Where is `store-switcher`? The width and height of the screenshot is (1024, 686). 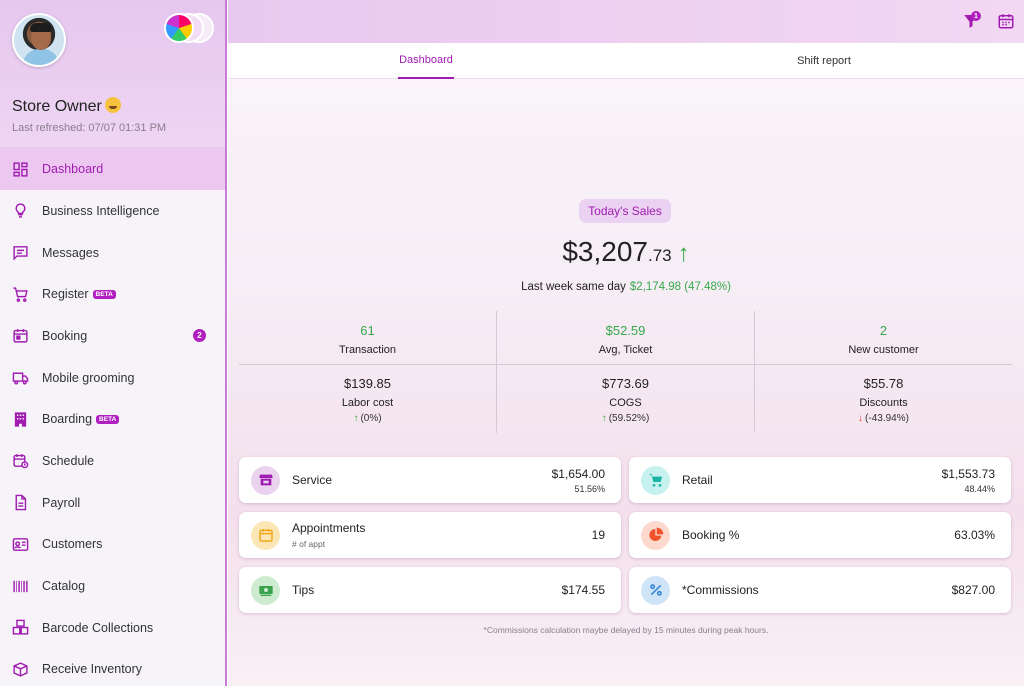
store-switcher is located at coordinates (189, 28).